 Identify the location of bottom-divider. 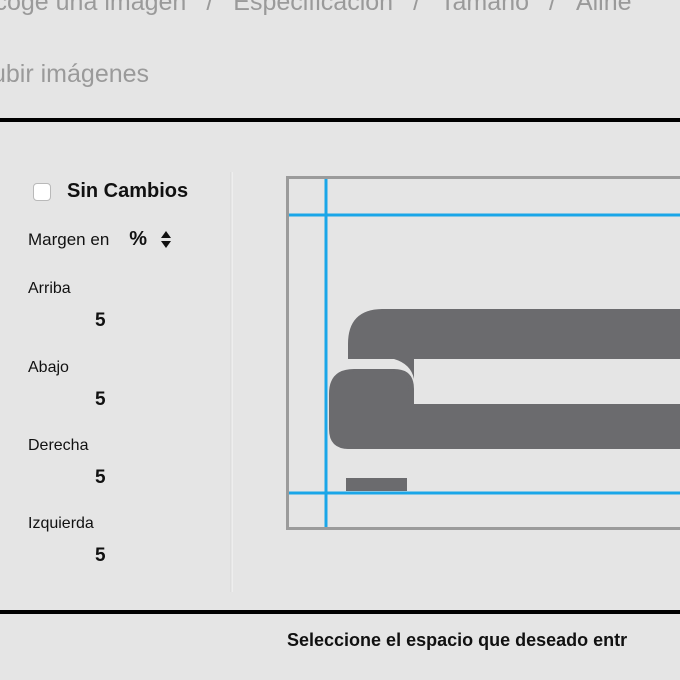
(340, 612).